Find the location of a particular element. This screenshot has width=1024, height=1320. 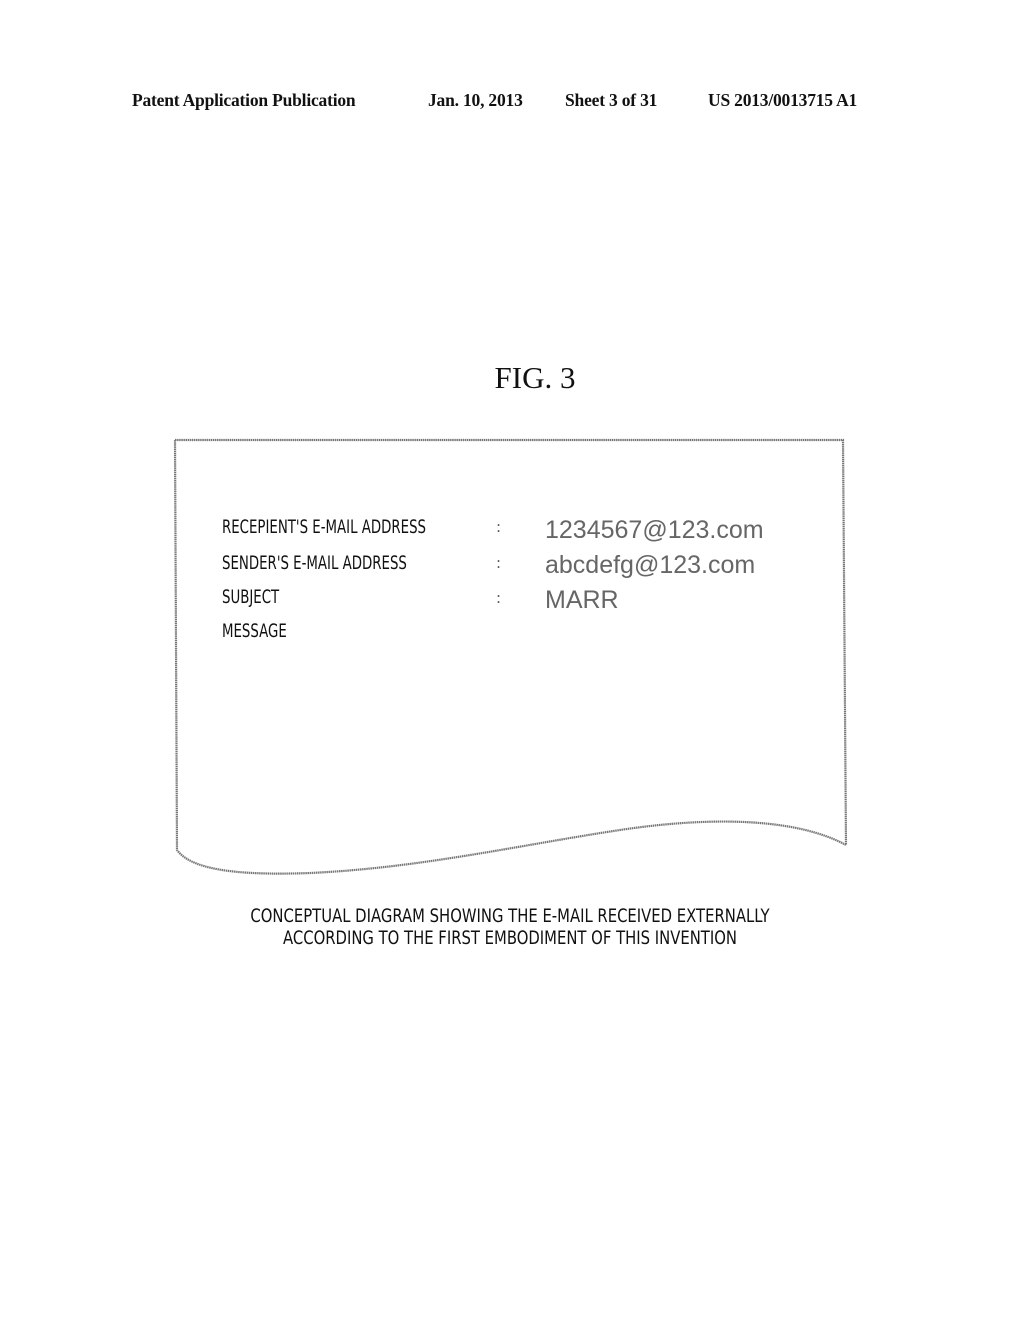

subject-label: SUBJECT is located at coordinates (251, 597).